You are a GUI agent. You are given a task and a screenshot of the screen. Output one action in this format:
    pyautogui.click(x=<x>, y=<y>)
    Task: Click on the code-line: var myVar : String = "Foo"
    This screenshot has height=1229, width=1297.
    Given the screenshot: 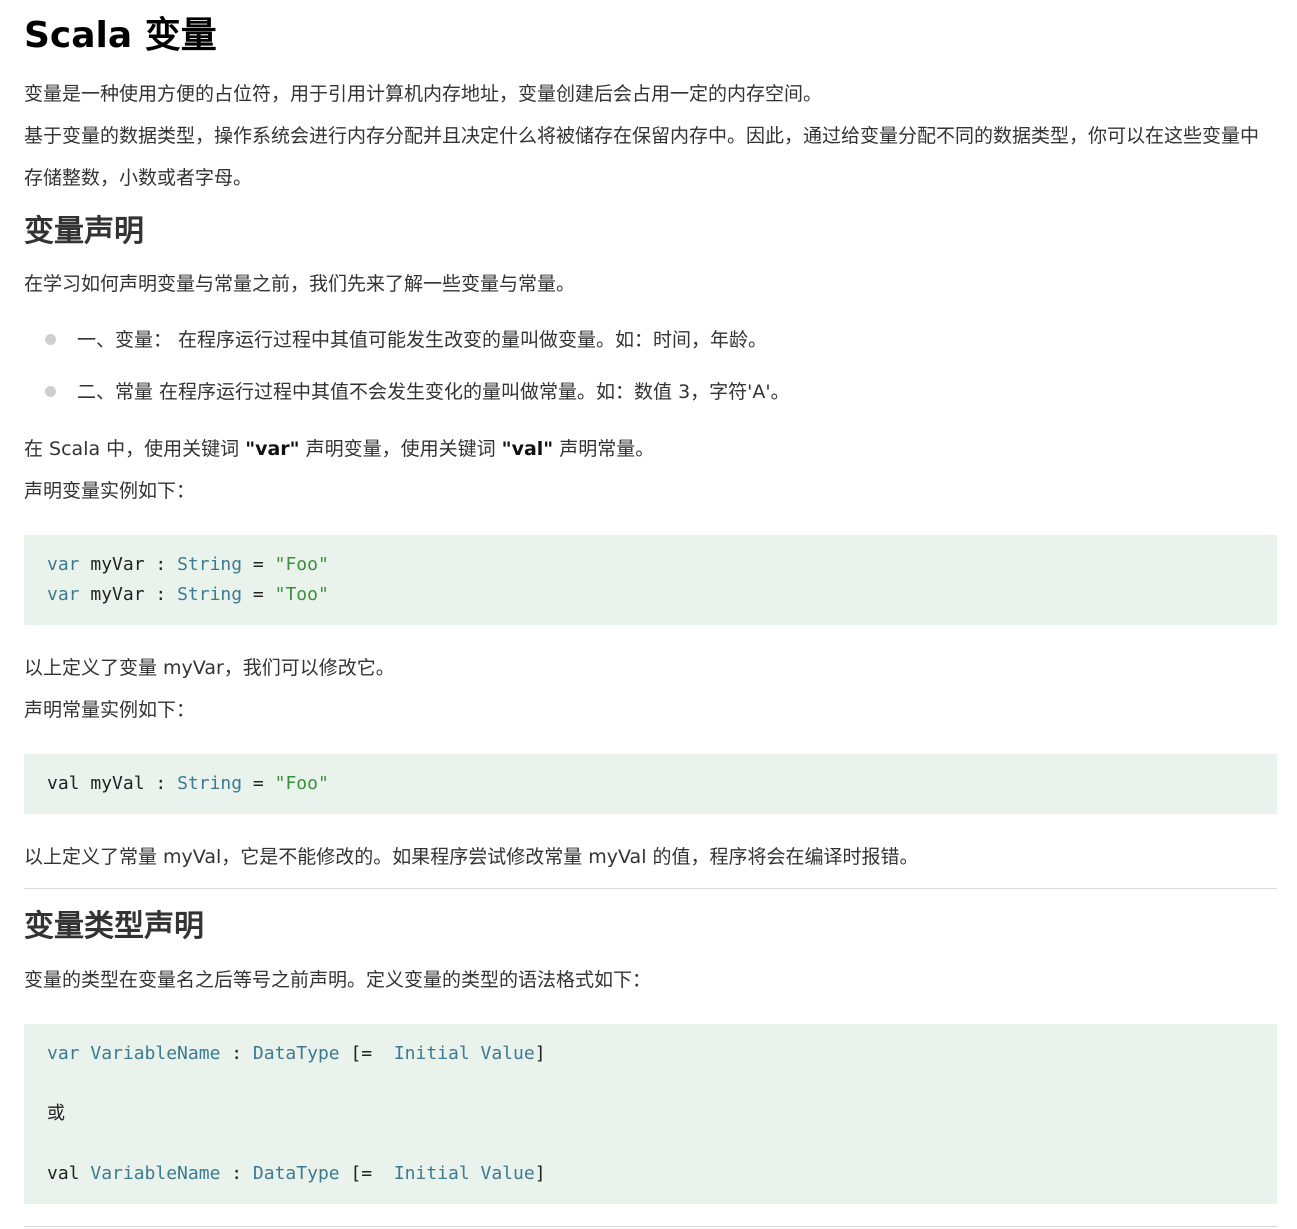 What is the action you would take?
    pyautogui.click(x=650, y=565)
    